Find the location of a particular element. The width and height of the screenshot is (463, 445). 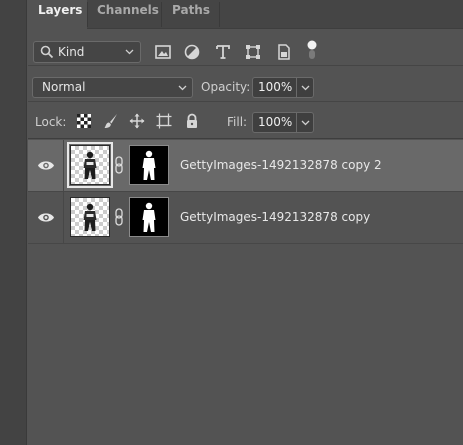

opacity-field: 100% is located at coordinates (283, 87).